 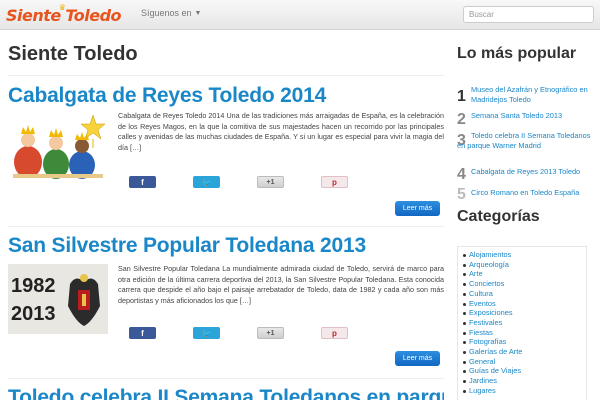 I want to click on search-input, so click(x=528, y=14).